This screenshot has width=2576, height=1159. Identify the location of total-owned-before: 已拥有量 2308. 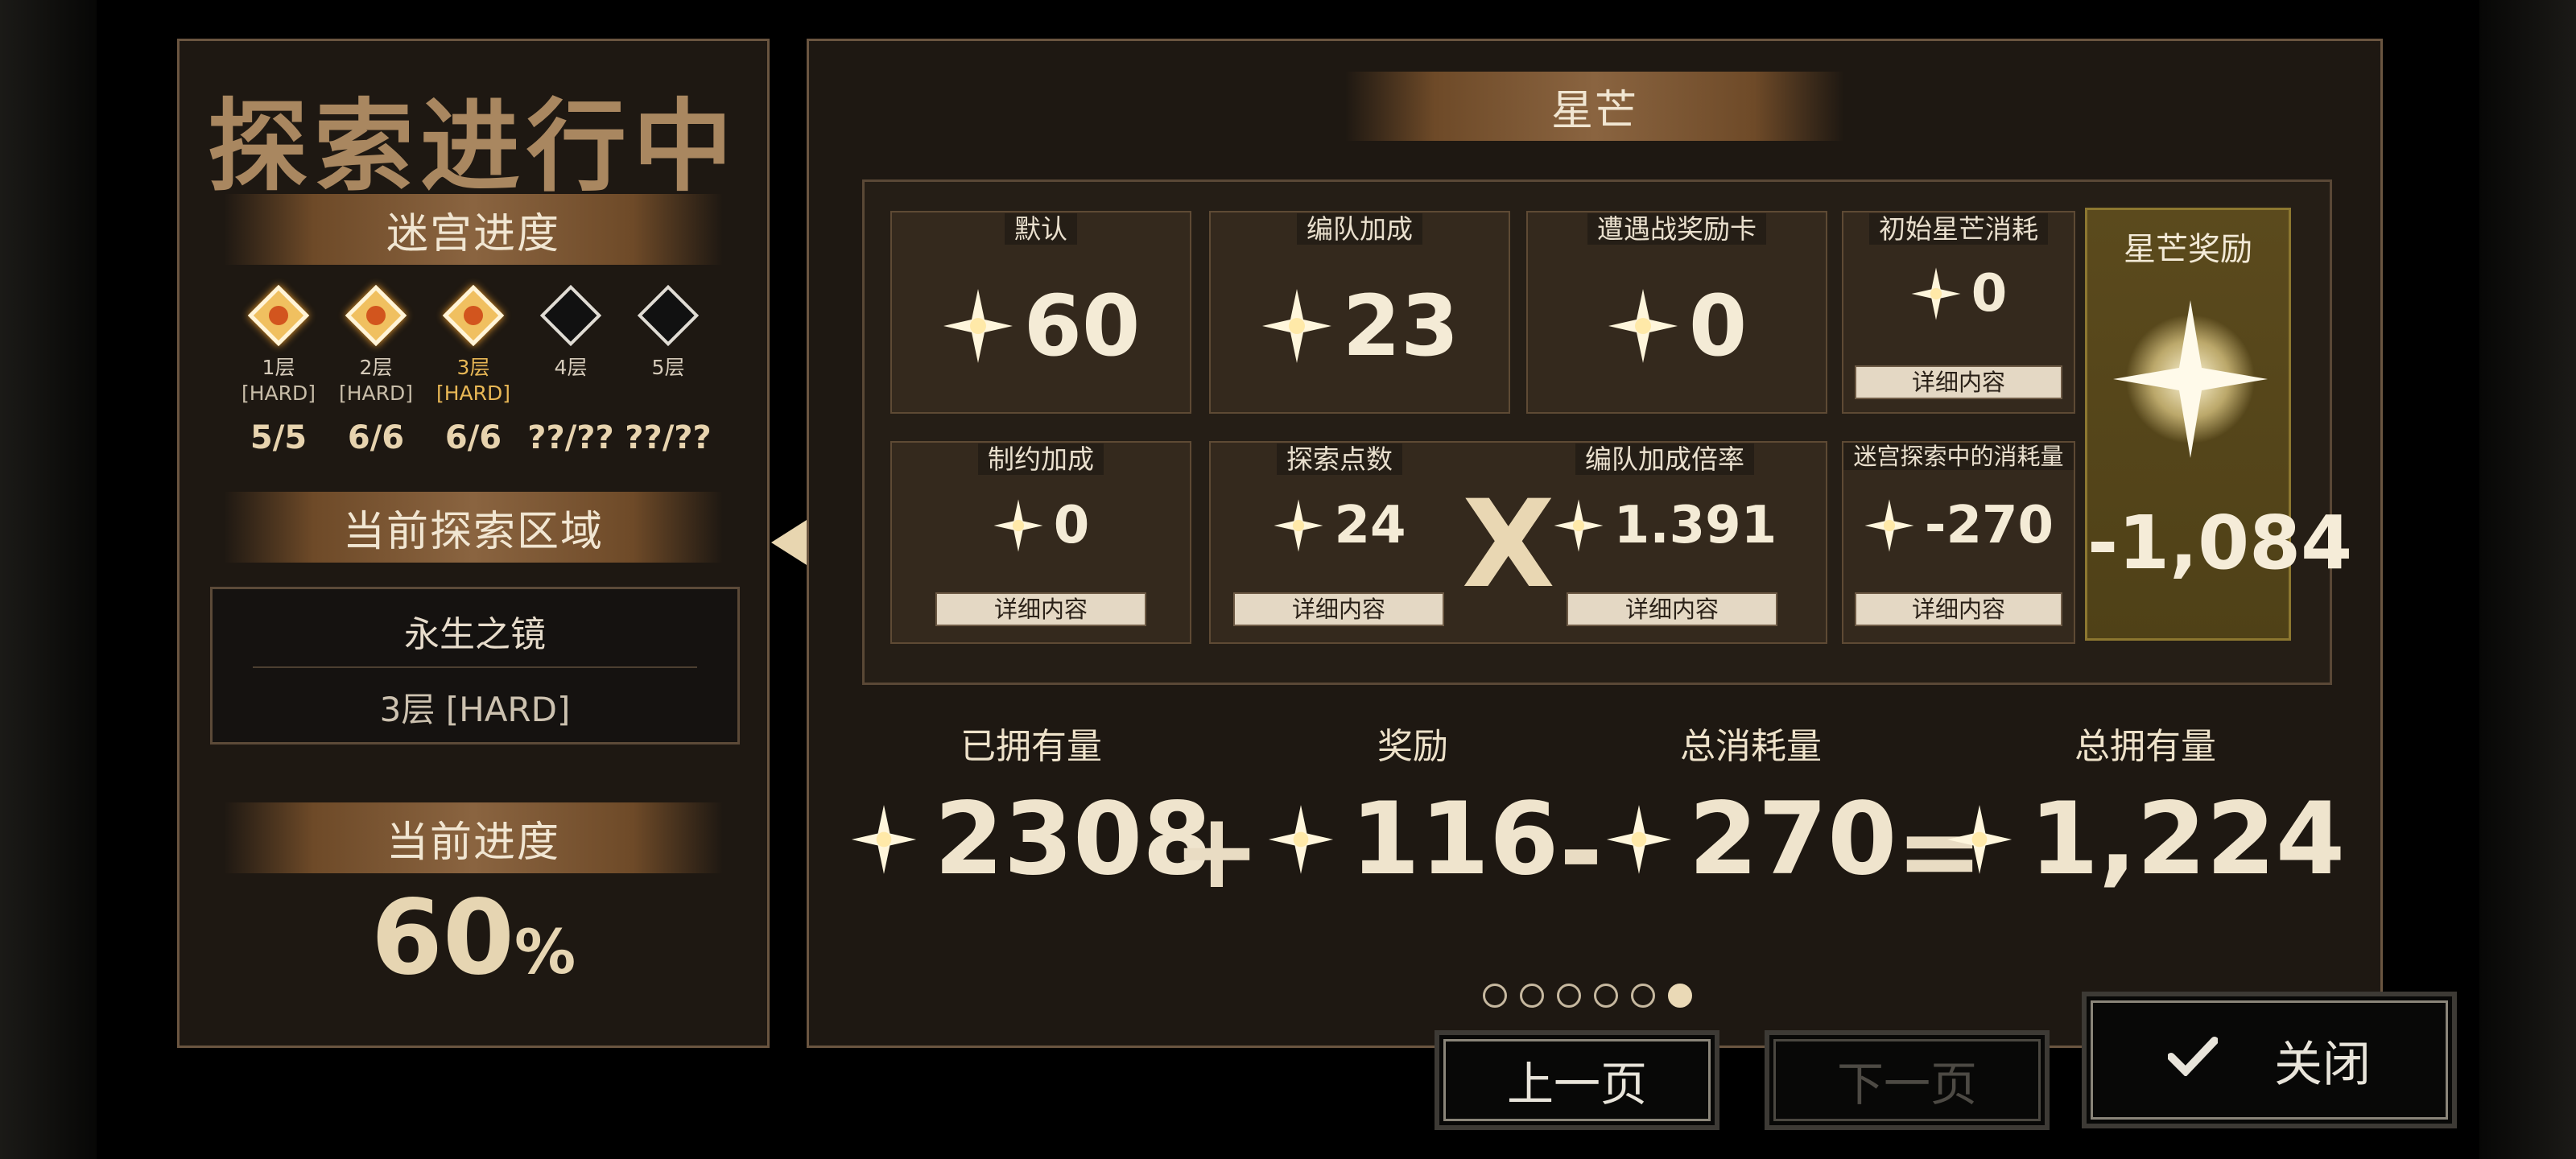
(1032, 807).